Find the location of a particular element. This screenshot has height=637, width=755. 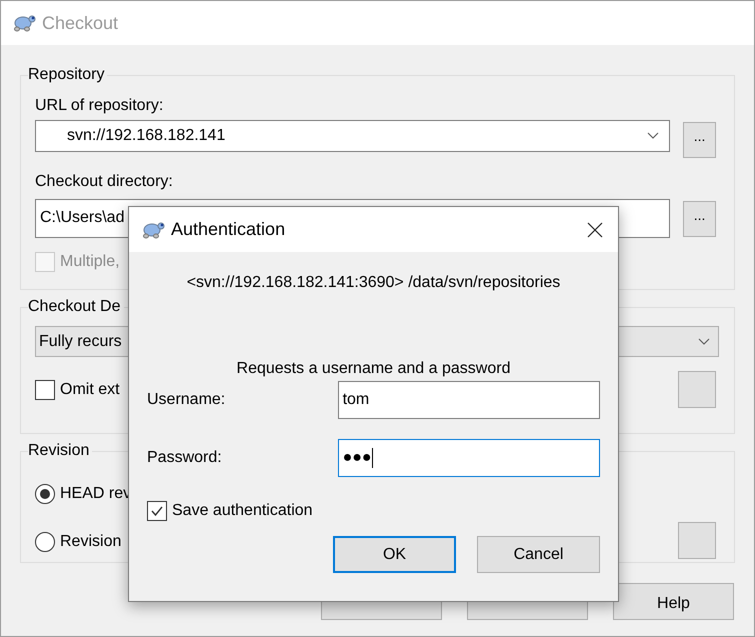

field-label: Username: is located at coordinates (186, 400).